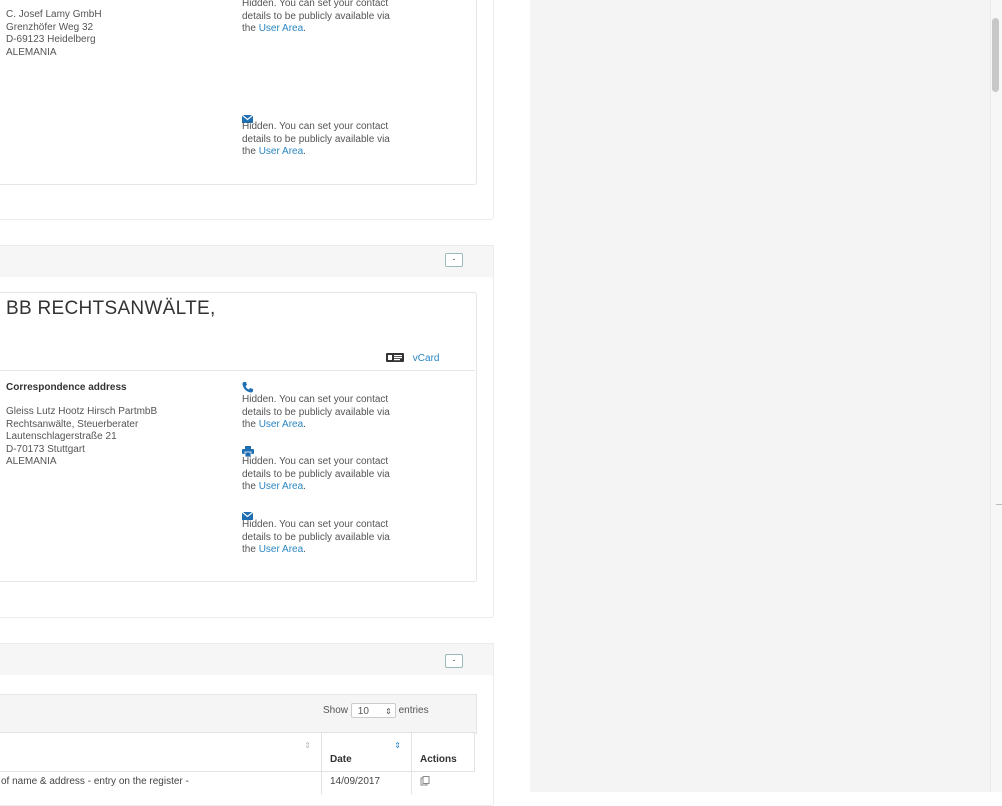  I want to click on column-header-description: ⇕, so click(160, 752).